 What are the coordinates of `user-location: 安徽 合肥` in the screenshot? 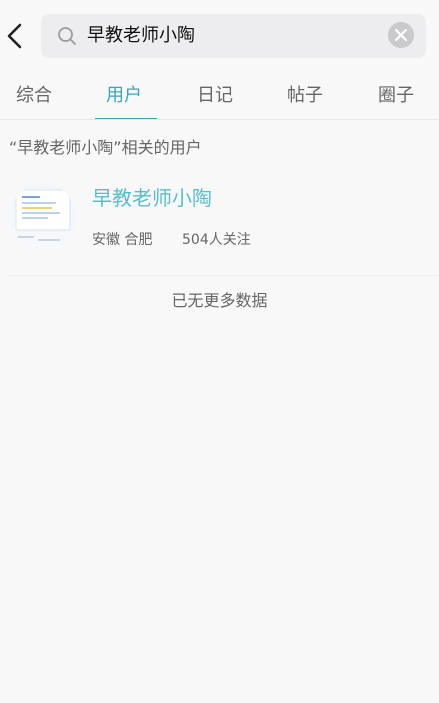 It's located at (122, 240).